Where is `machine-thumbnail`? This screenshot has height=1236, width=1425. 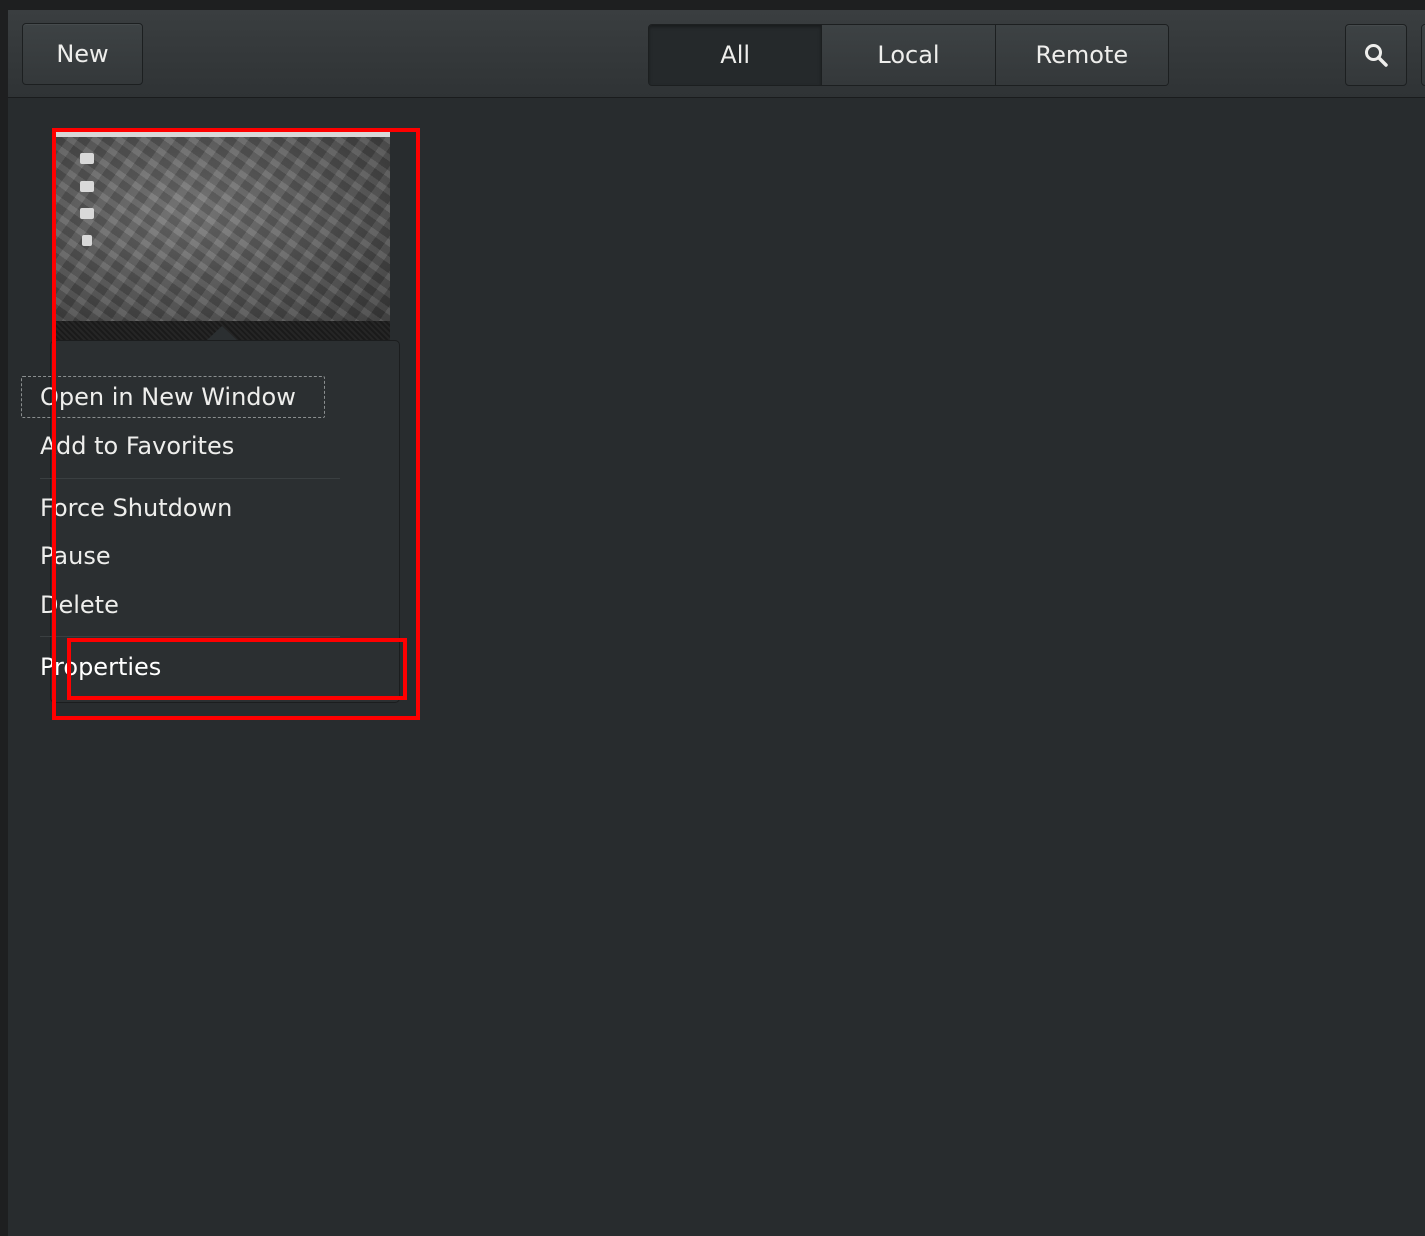
machine-thumbnail is located at coordinates (223, 236).